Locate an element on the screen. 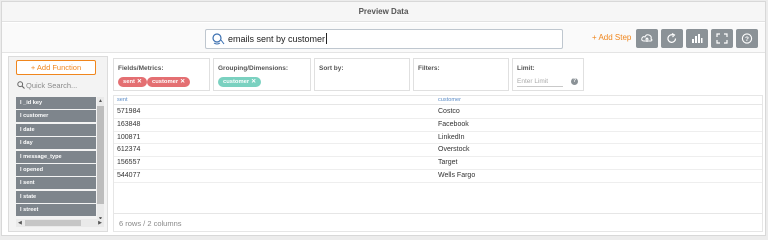 This screenshot has width=768, height=240. table-footer-count: 6 rows / 2 columns is located at coordinates (438, 222).